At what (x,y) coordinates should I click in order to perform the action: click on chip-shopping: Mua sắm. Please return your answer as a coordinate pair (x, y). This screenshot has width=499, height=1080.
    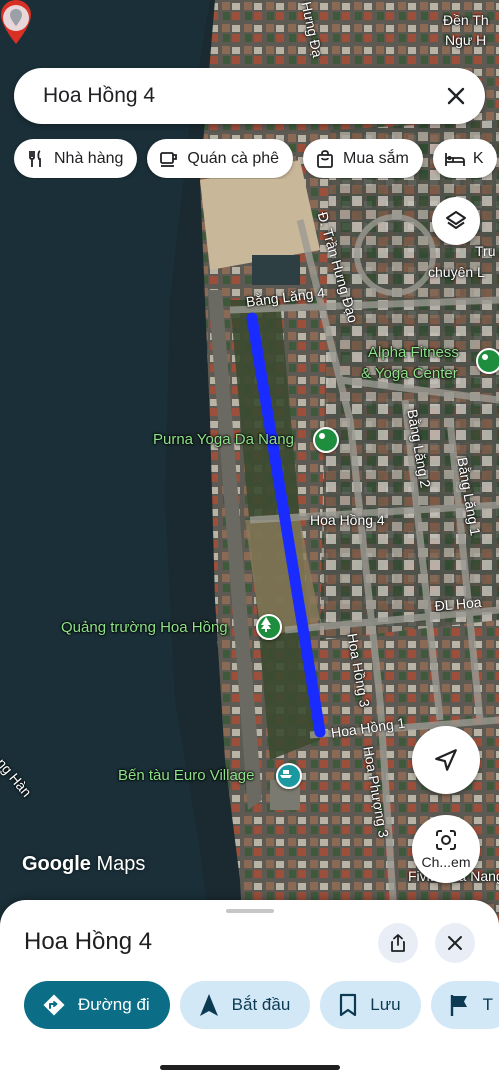
    Looking at the image, I should click on (363, 158).